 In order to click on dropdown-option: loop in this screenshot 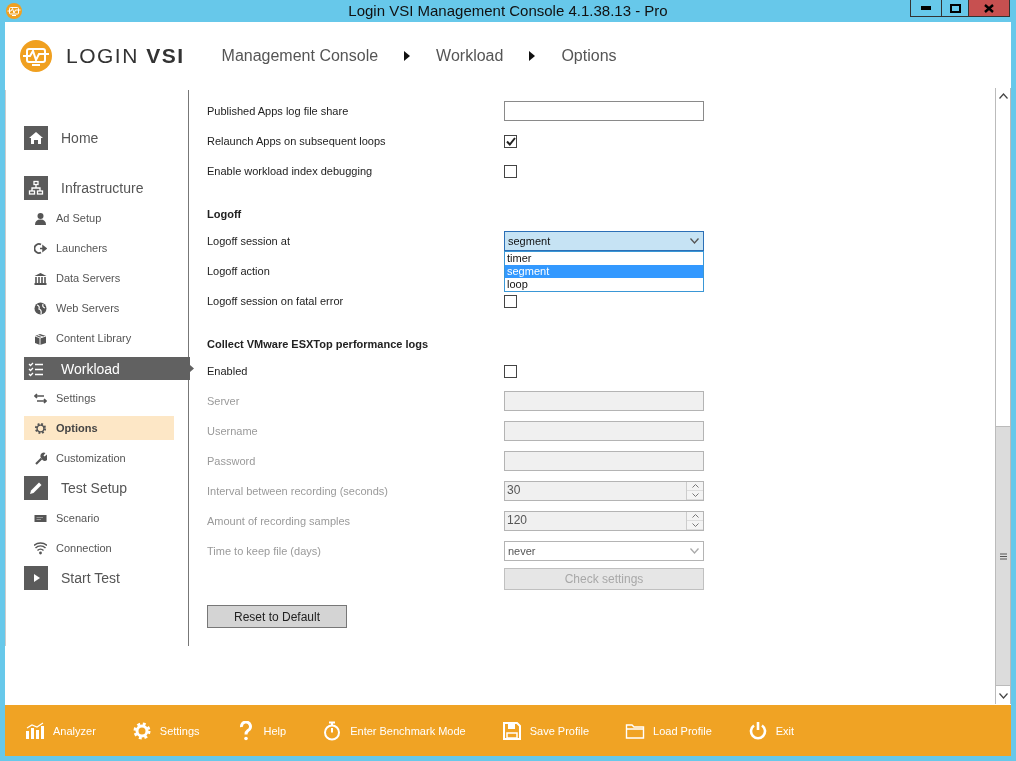, I will do `click(604, 284)`.